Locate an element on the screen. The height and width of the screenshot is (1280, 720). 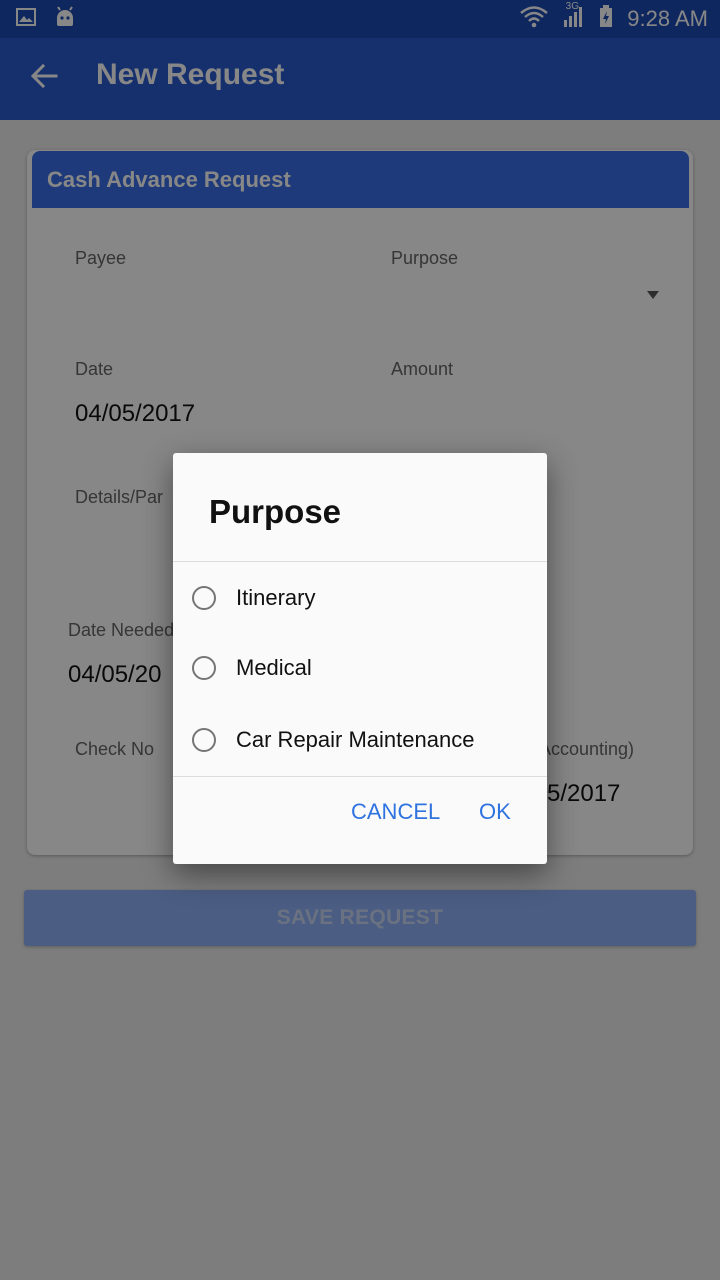
option-itinerary: Itinerary is located at coordinates (360, 598).